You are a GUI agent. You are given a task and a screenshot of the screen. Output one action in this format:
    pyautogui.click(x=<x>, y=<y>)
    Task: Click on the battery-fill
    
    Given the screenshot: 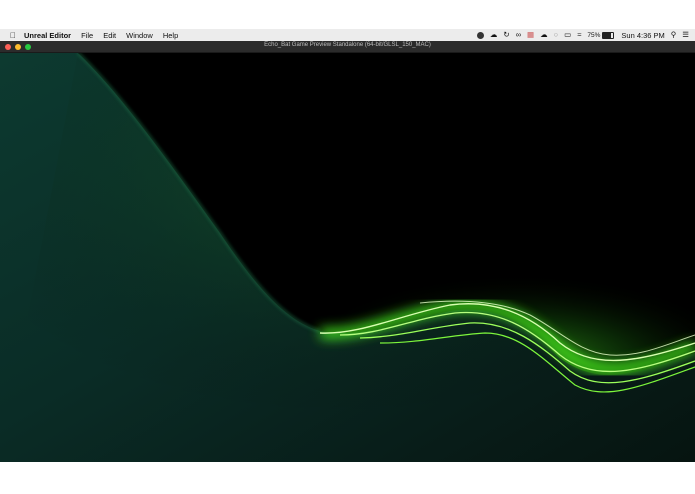 What is the action you would take?
    pyautogui.click(x=607, y=35)
    